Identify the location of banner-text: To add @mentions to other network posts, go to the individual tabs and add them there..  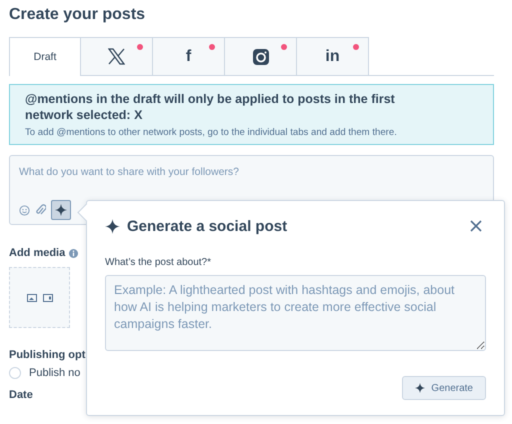
(211, 132).